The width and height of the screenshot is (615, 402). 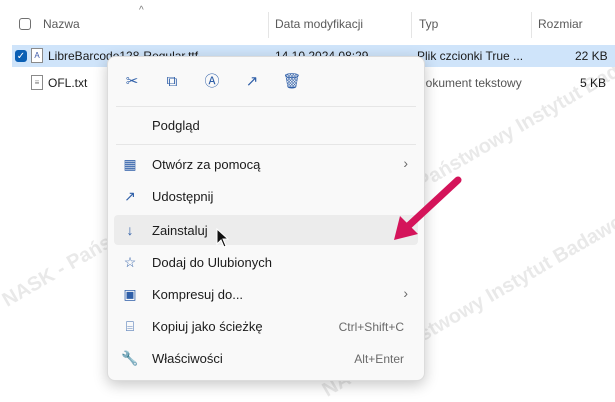 I want to click on menu-item-label: Otwórz za pomocą, so click(x=206, y=164).